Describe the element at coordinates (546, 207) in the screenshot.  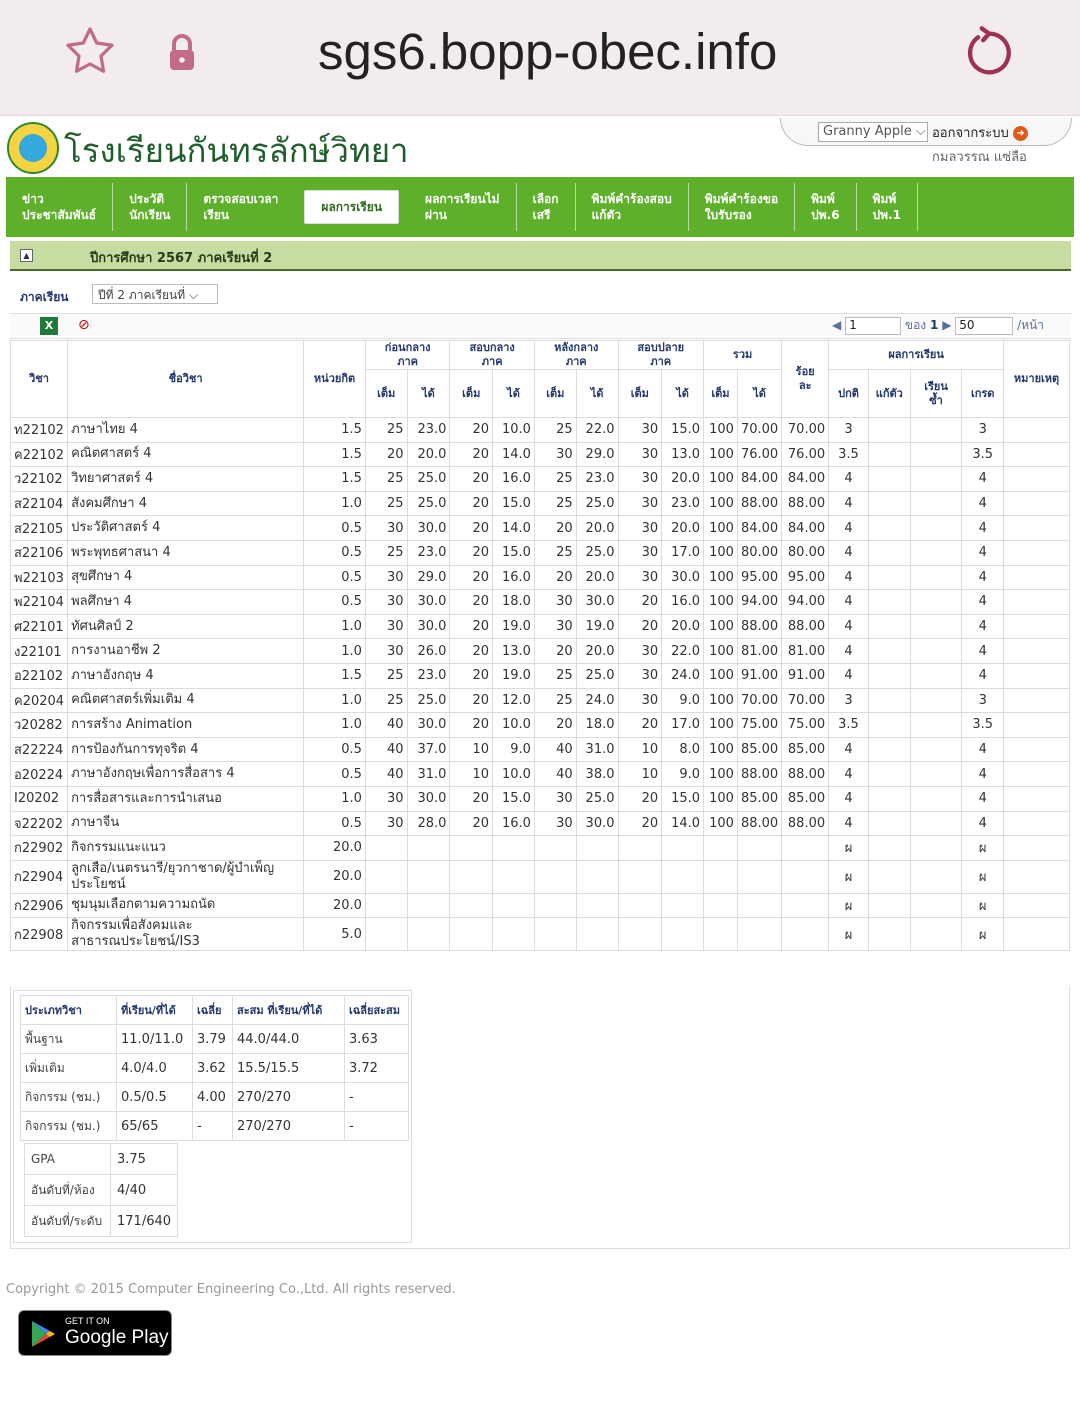
I see `nav-item-elective: เลือก เสรี` at that location.